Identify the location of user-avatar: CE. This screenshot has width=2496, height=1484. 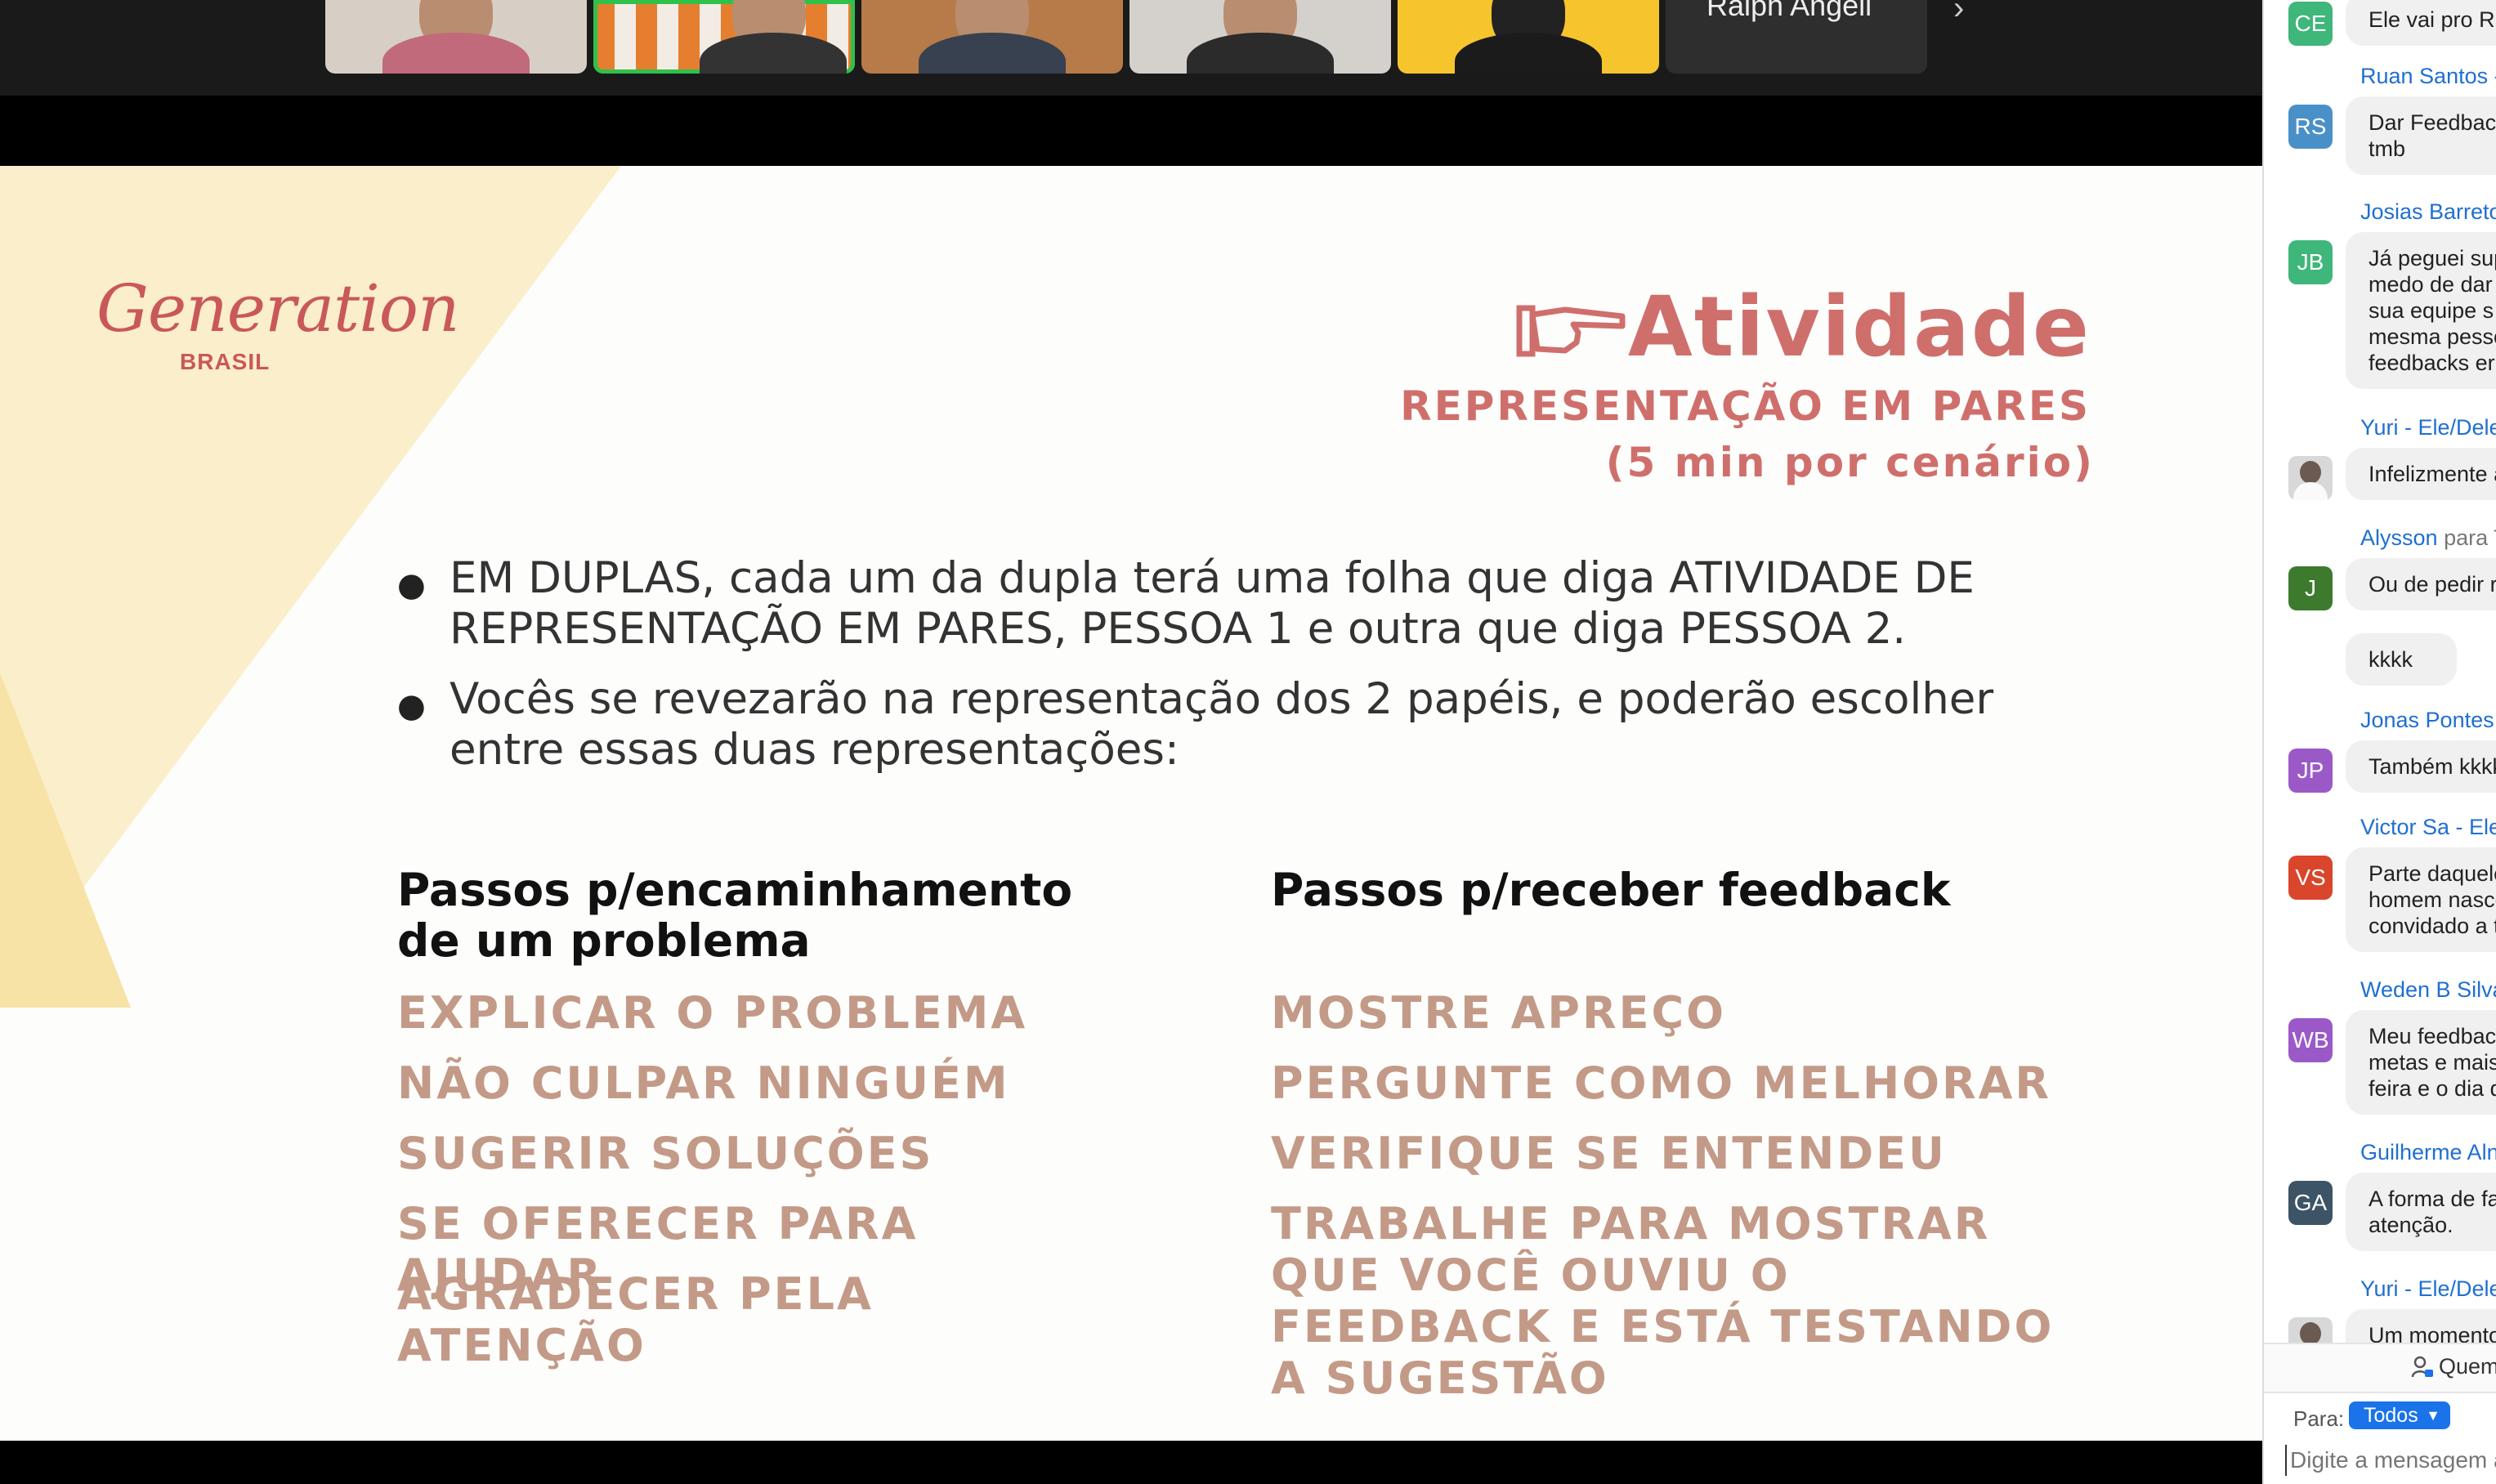
(2310, 24).